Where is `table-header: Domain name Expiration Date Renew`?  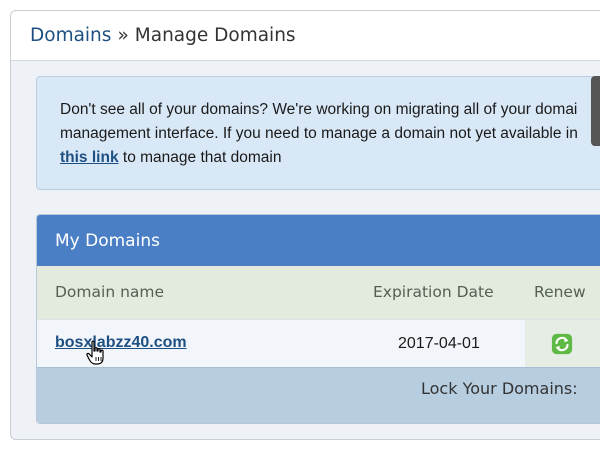 table-header: Domain name Expiration Date Renew is located at coordinates (318, 292).